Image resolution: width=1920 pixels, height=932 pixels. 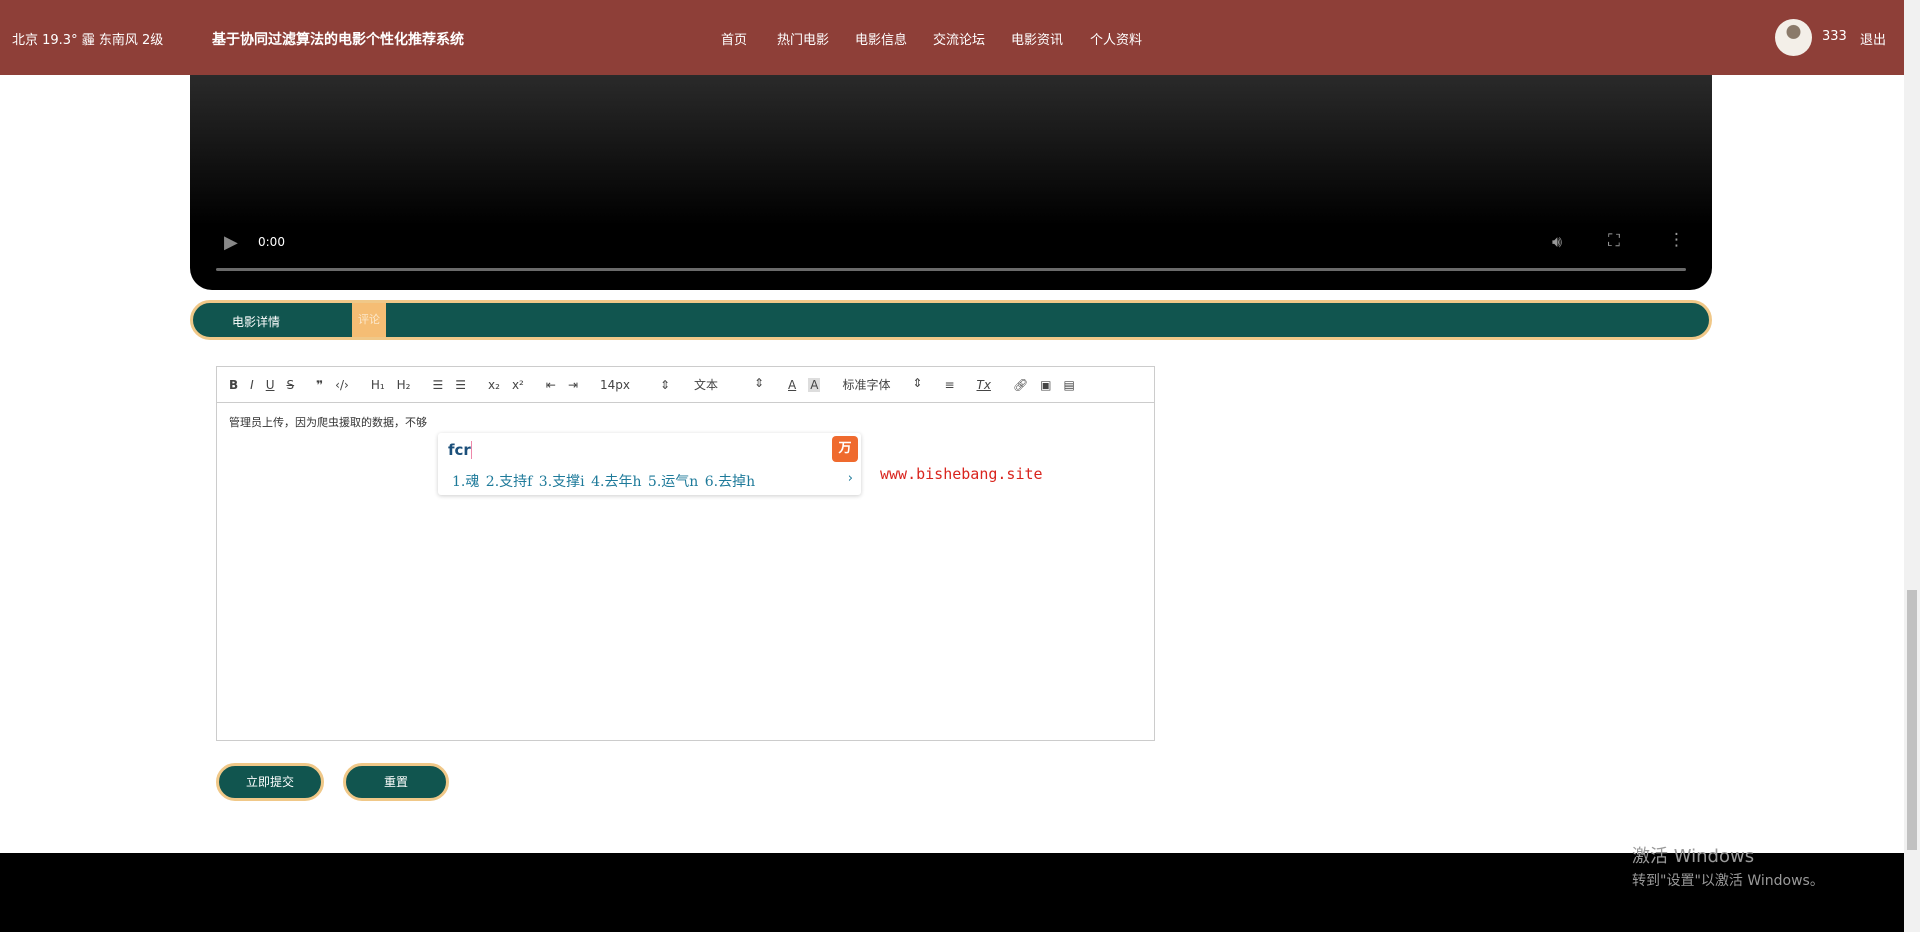 I want to click on subscript-icon: x₂, so click(x=494, y=385).